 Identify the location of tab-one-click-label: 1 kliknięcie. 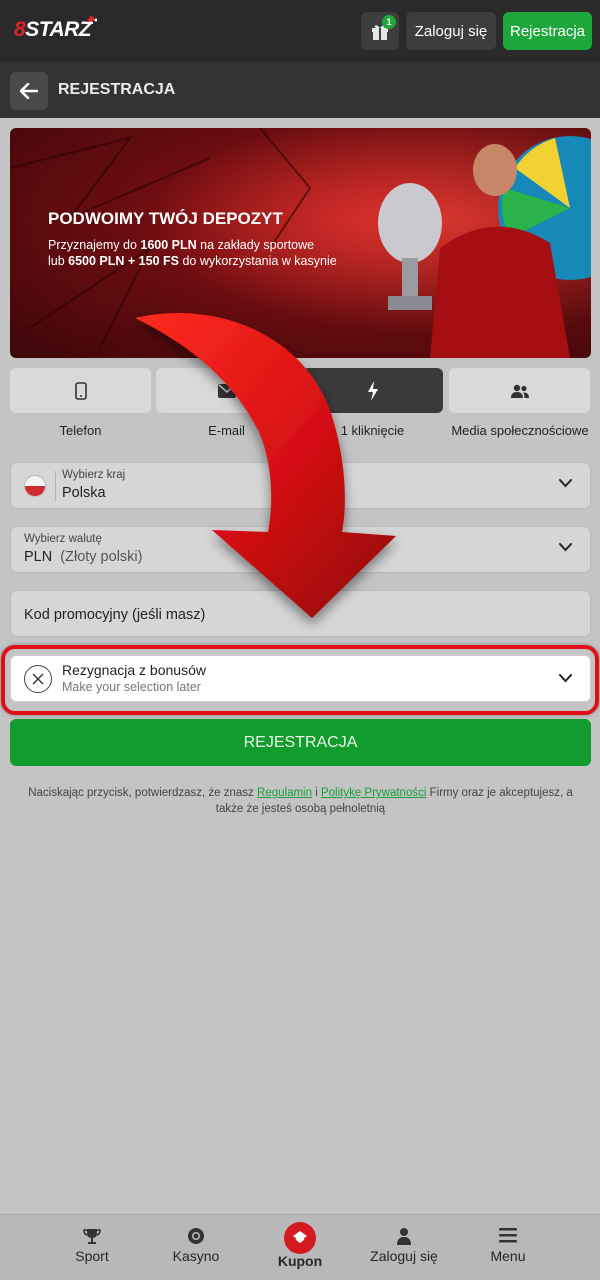
(372, 430).